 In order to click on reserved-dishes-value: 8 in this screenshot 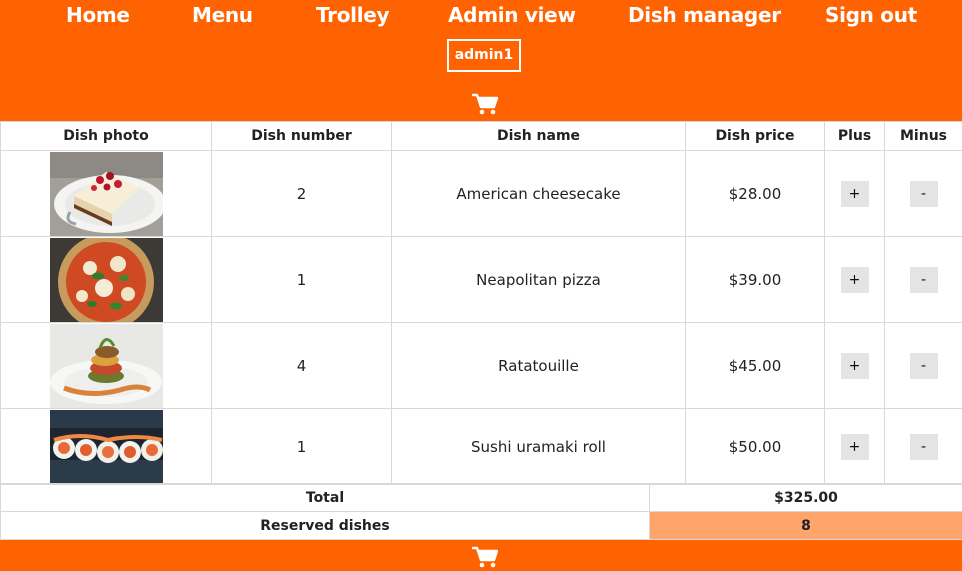, I will do `click(805, 525)`.